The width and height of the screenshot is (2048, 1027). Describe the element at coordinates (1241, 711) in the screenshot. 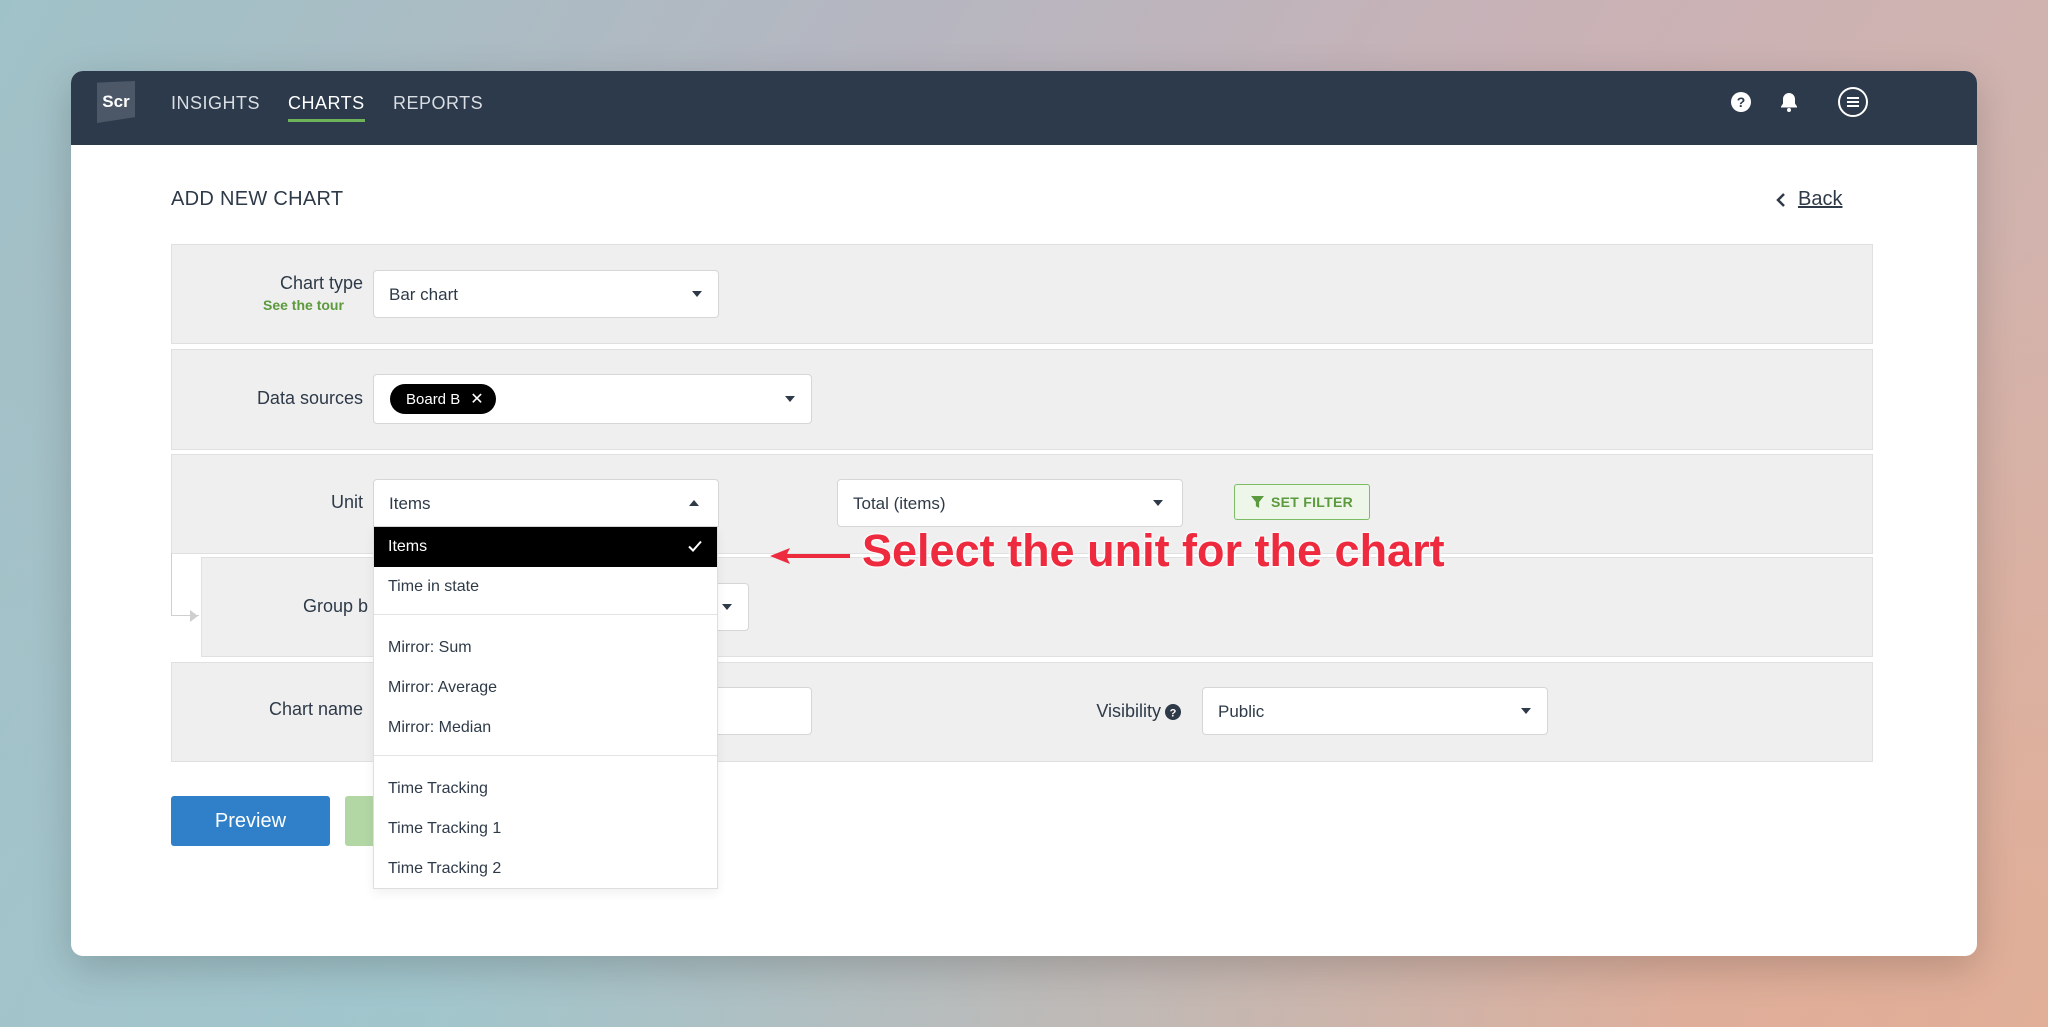

I see `visibility-value: Public` at that location.